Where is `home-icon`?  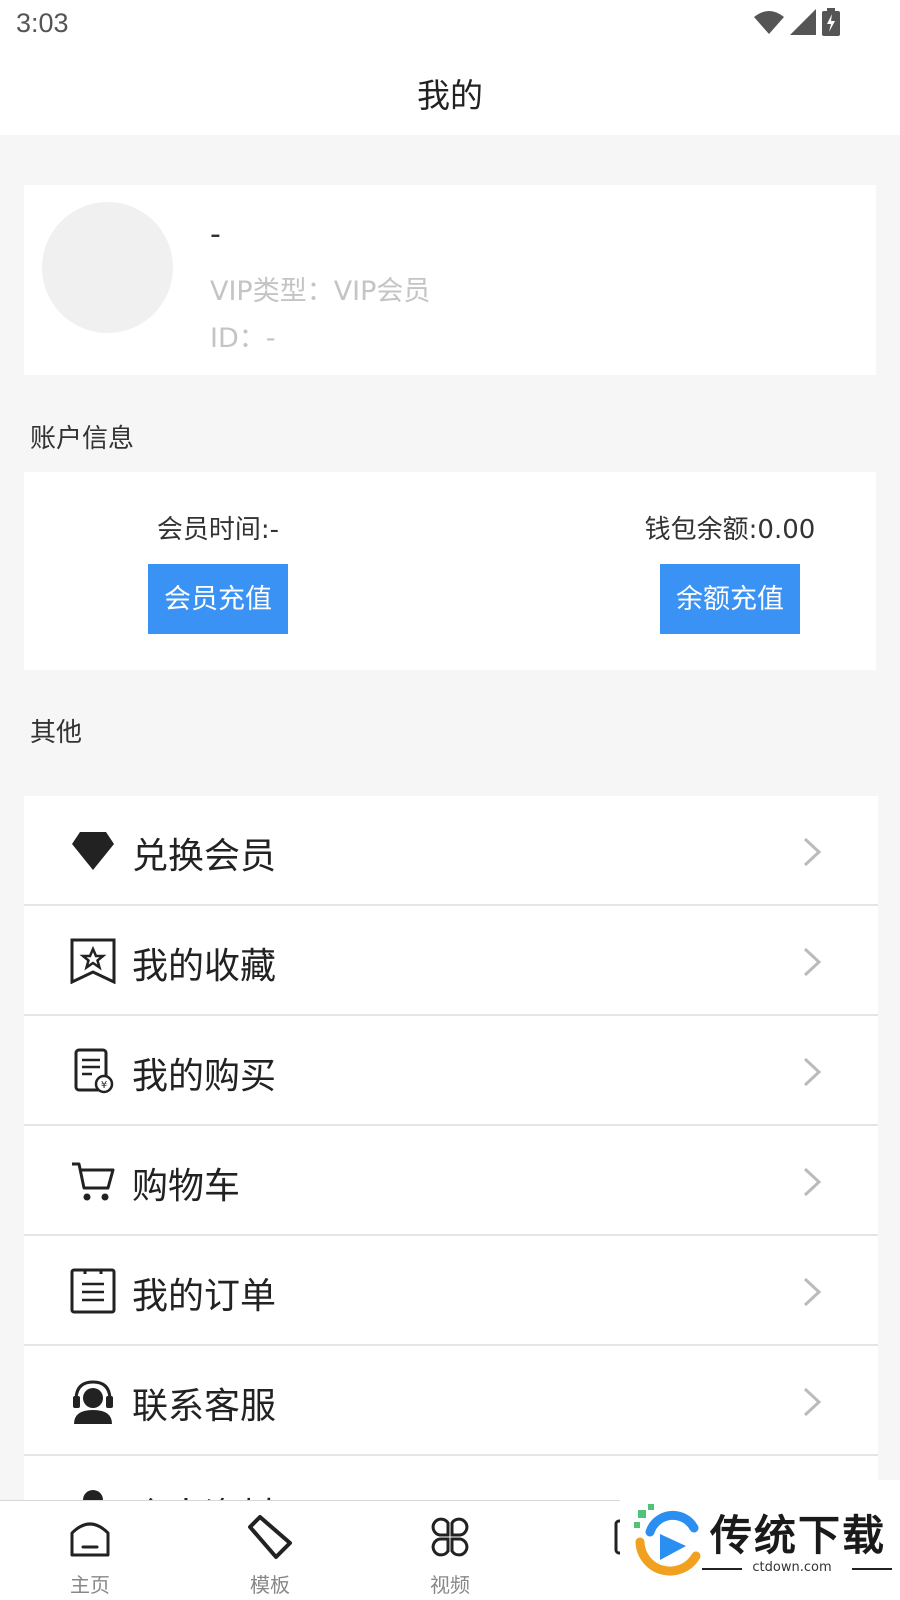 home-icon is located at coordinates (90, 1539).